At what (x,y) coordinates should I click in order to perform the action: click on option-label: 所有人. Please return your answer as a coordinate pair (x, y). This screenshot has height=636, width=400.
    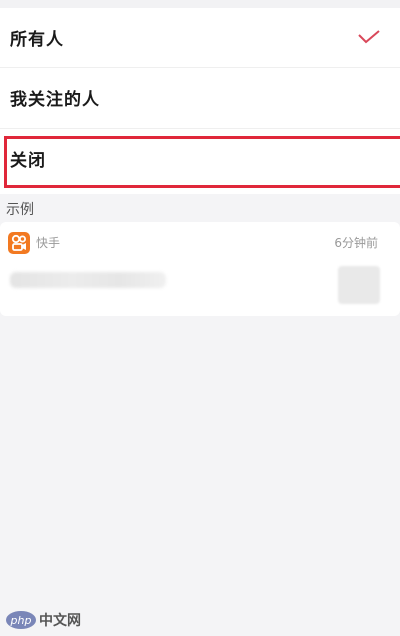
    Looking at the image, I should click on (37, 39).